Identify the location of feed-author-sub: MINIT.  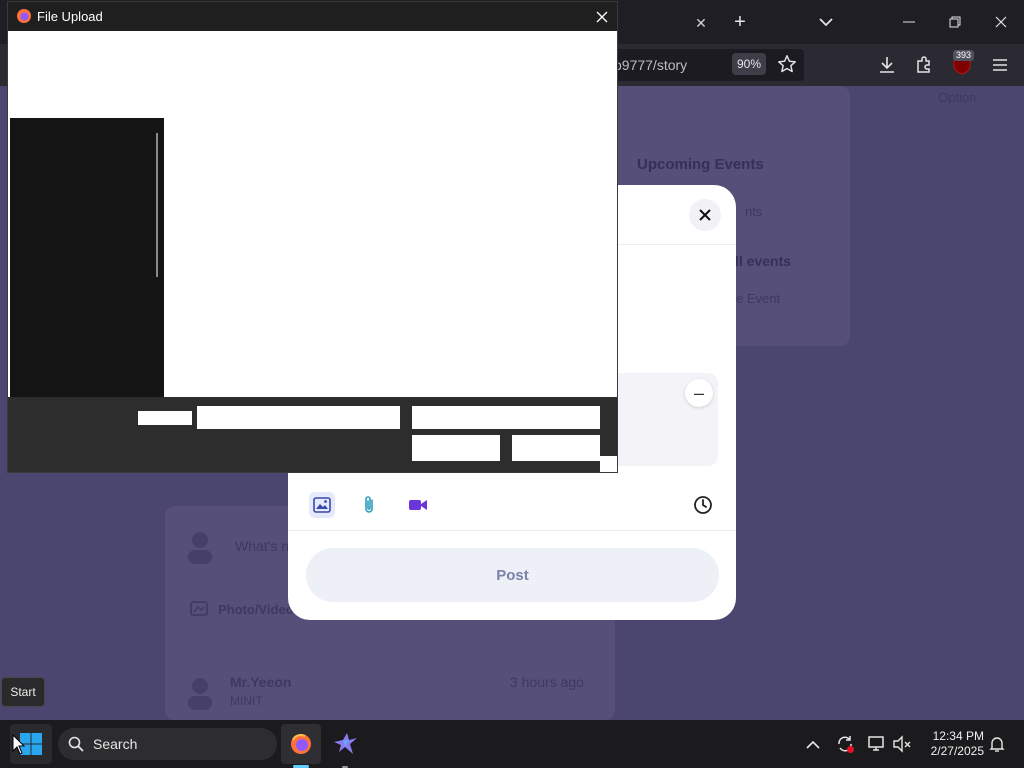
(246, 701).